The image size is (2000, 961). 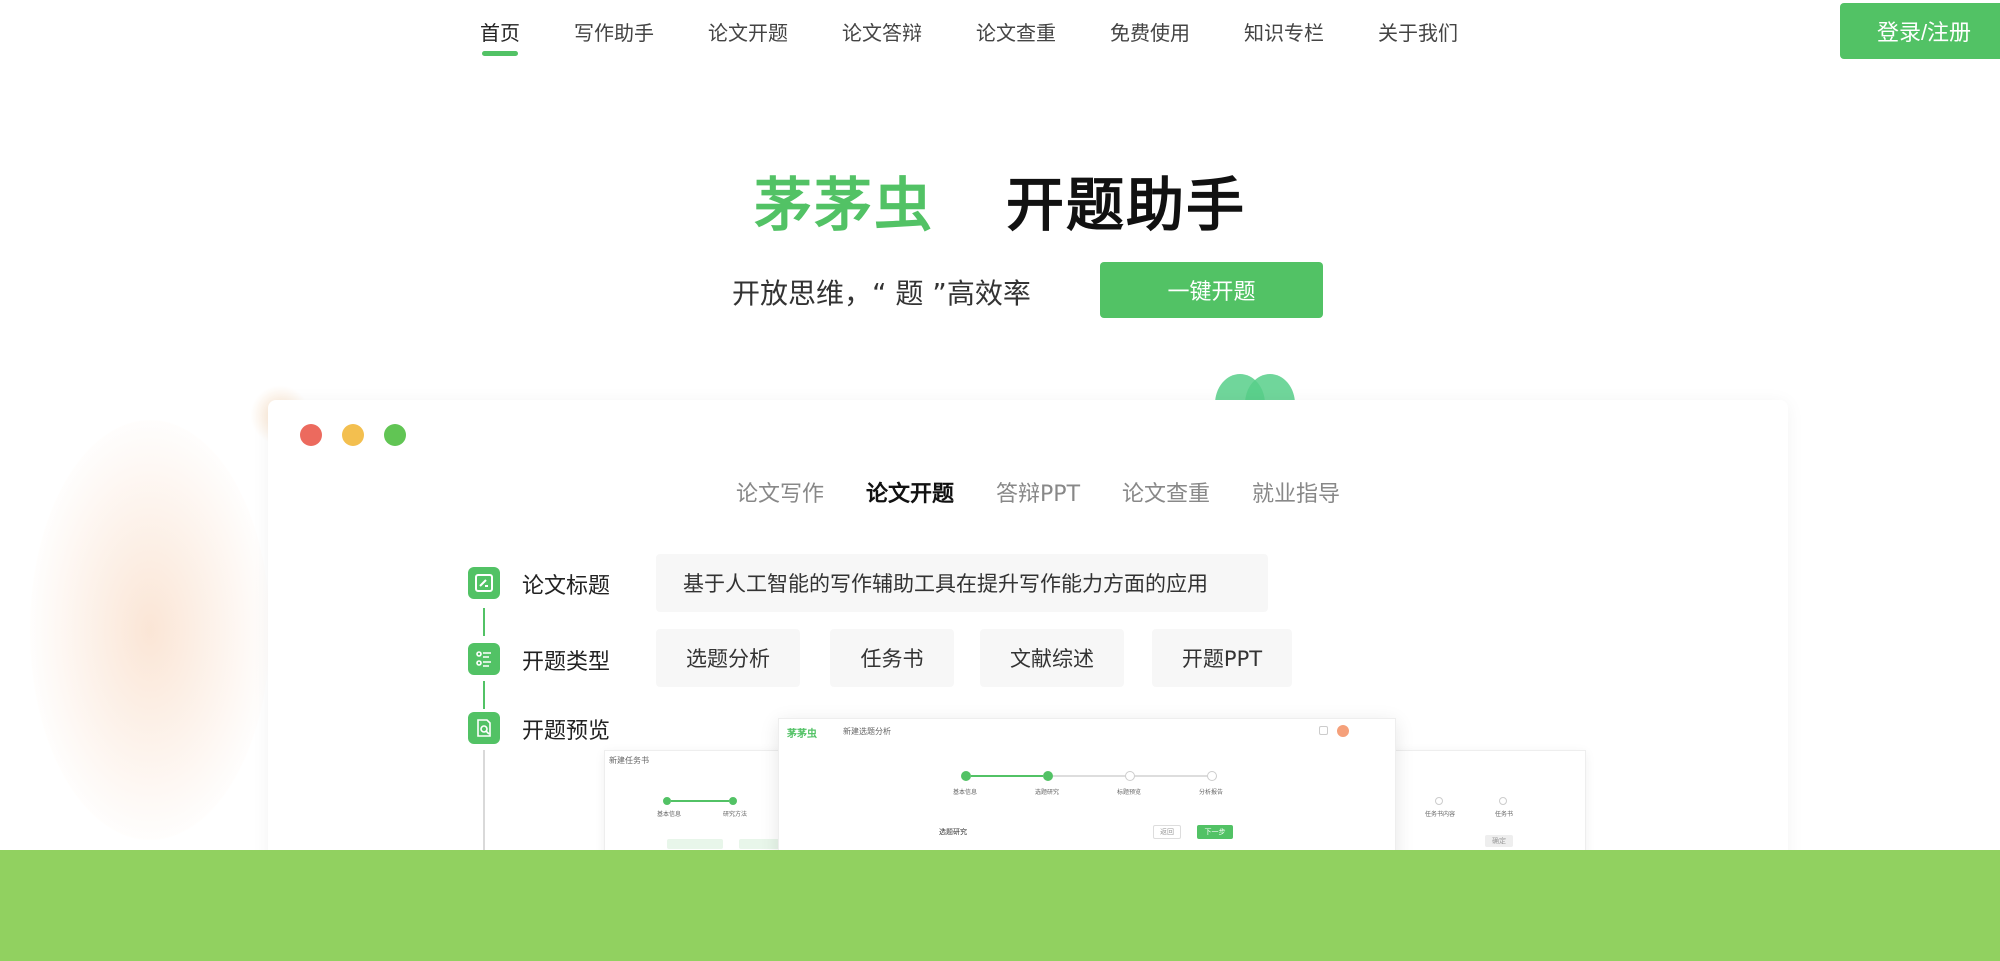 What do you see at coordinates (1167, 832) in the screenshot?
I see `mini-back-button: 返回` at bounding box center [1167, 832].